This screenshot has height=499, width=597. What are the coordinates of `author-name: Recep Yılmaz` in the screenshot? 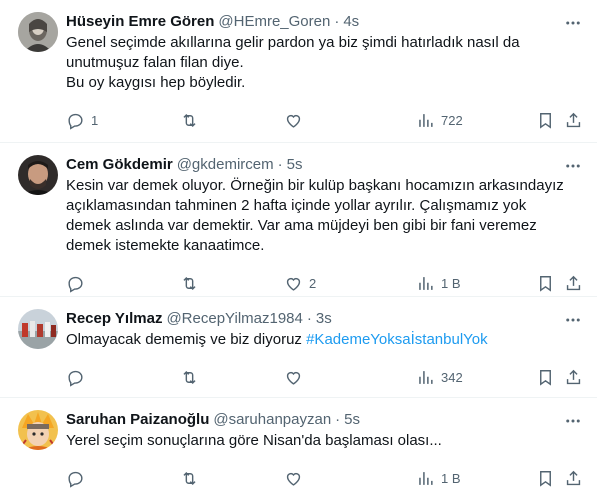 It's located at (114, 319).